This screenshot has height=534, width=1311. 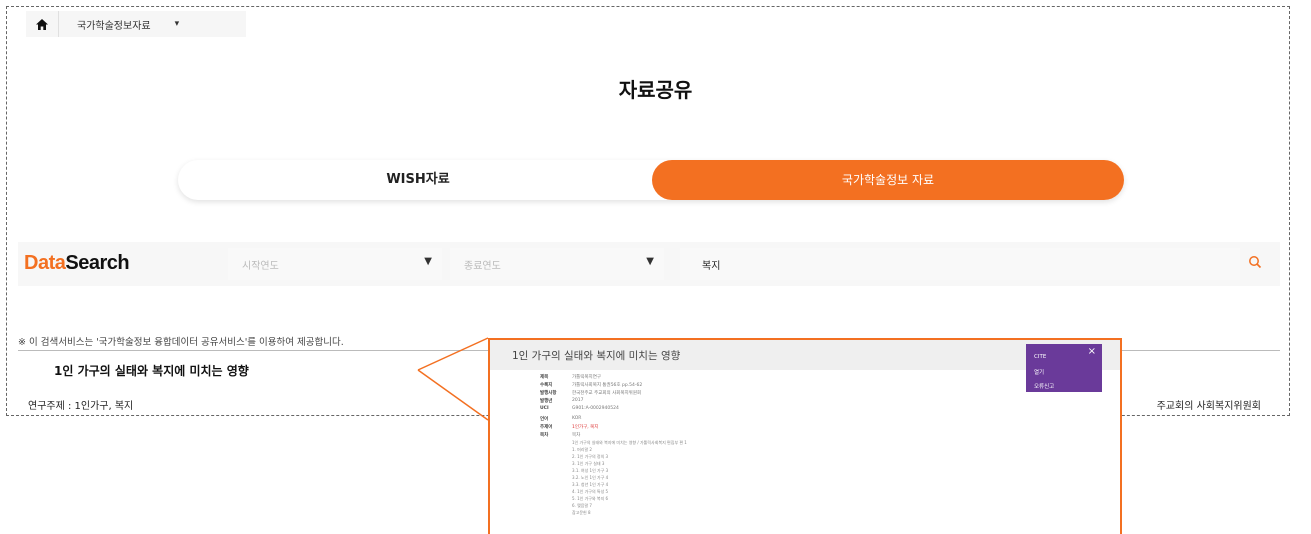 What do you see at coordinates (588, 463) in the screenshot?
I see `toc-line: 3. 1인 가구 실태 3` at bounding box center [588, 463].